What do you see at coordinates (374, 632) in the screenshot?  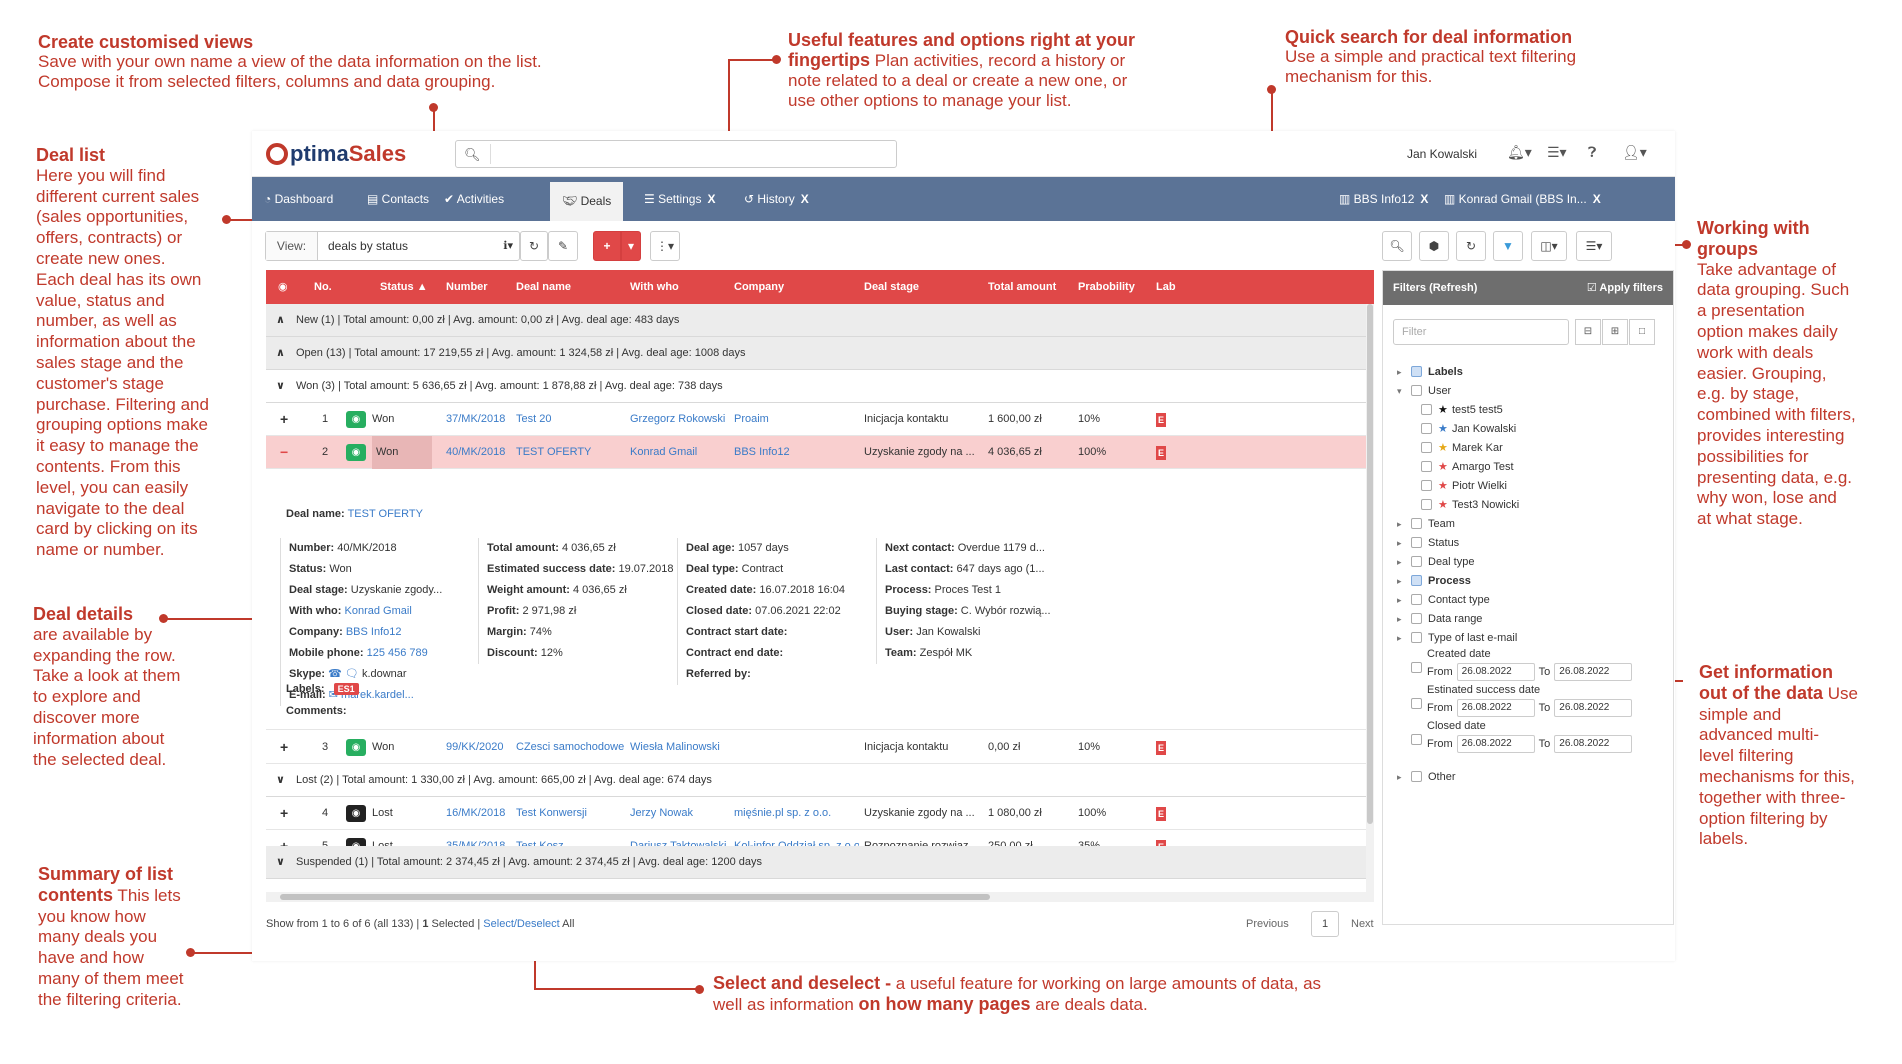 I see `detail-field-value: BBS Info12` at bounding box center [374, 632].